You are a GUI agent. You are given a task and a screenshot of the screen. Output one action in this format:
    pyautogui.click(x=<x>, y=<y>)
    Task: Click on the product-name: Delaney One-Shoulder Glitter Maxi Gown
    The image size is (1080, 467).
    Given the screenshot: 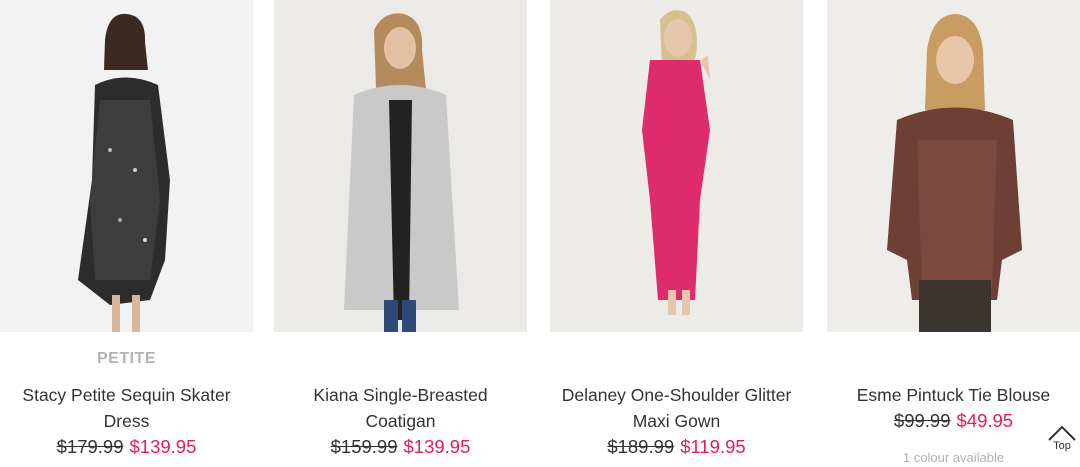 What is the action you would take?
    pyautogui.click(x=676, y=408)
    